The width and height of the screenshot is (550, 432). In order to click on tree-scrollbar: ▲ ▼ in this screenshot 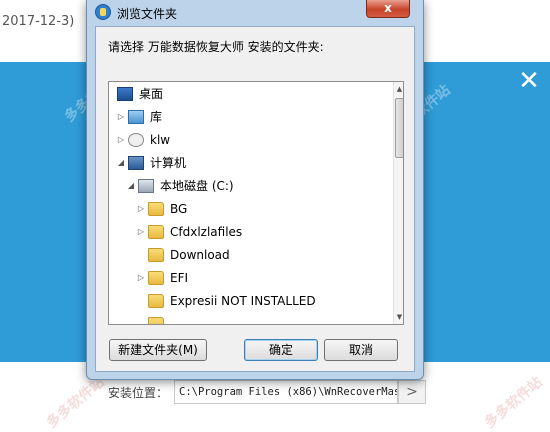, I will do `click(398, 203)`.